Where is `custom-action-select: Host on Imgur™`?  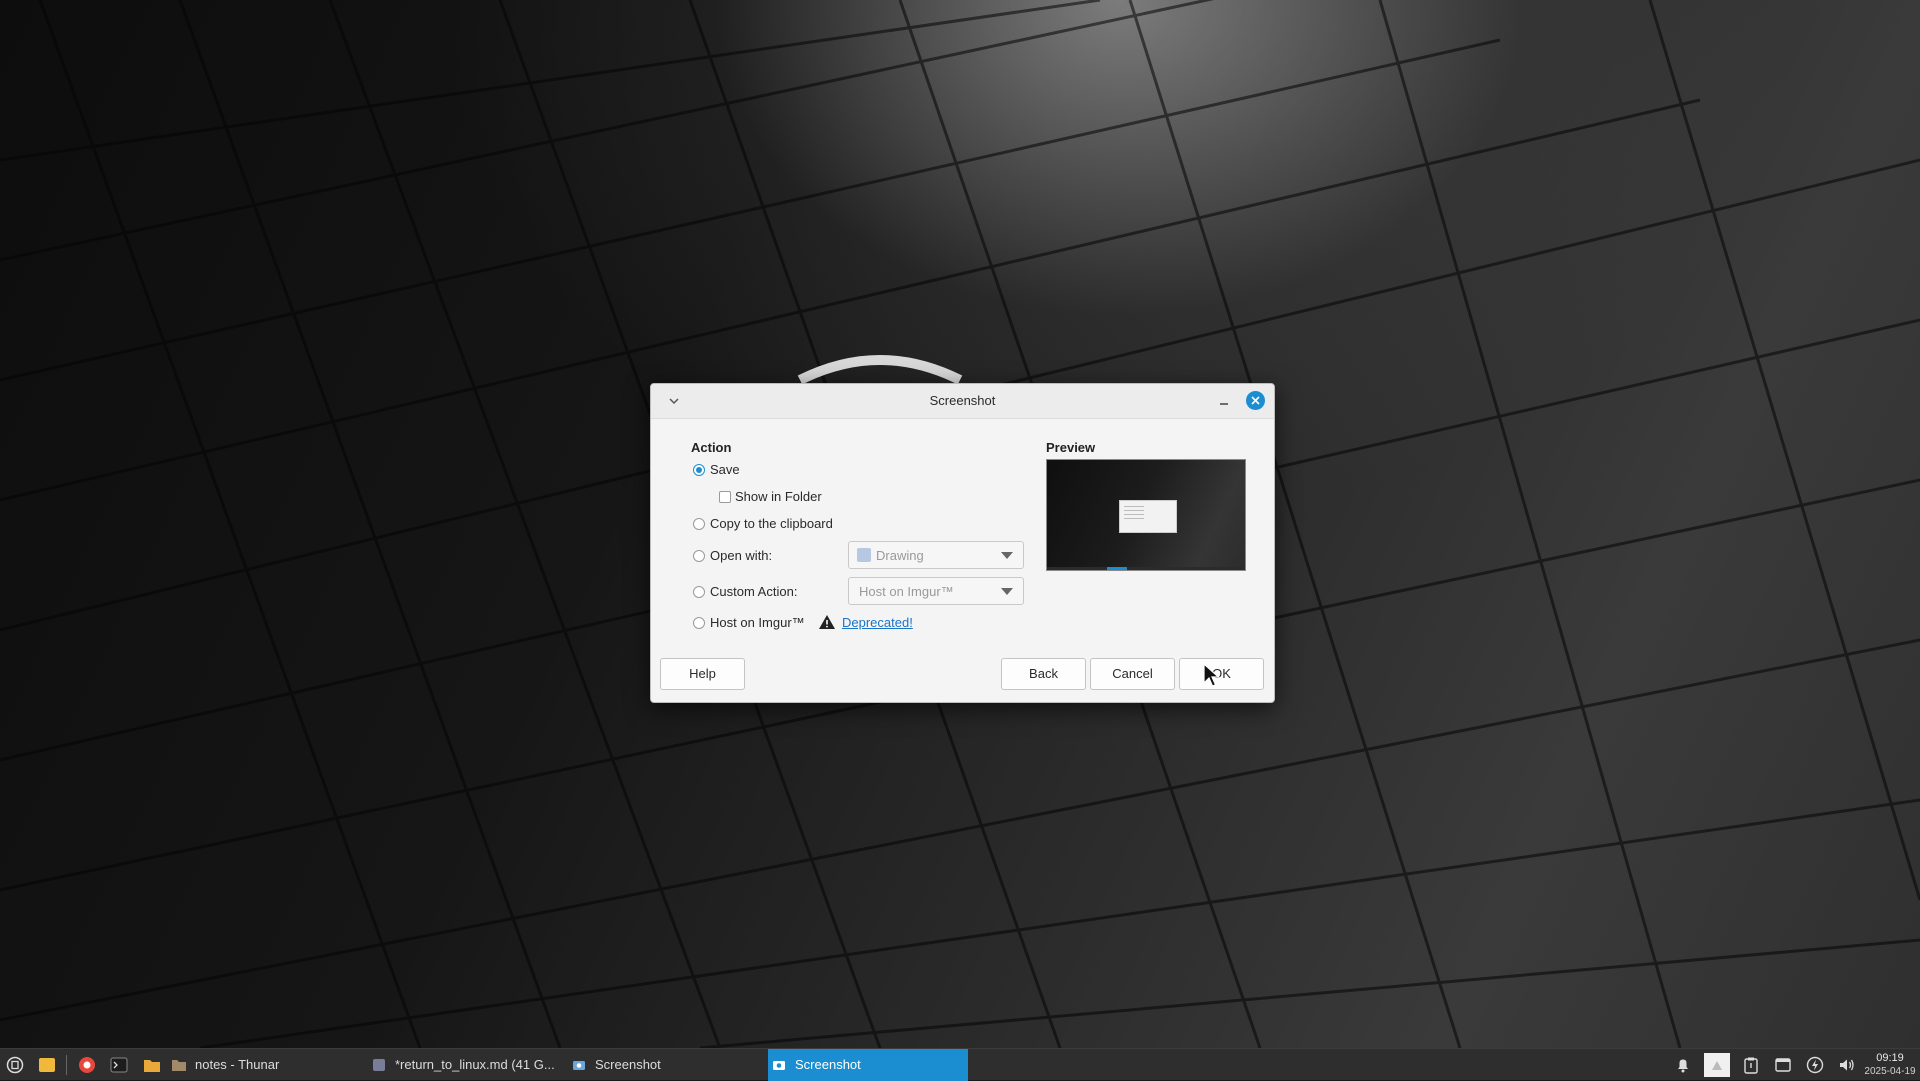 custom-action-select: Host on Imgur™ is located at coordinates (936, 591).